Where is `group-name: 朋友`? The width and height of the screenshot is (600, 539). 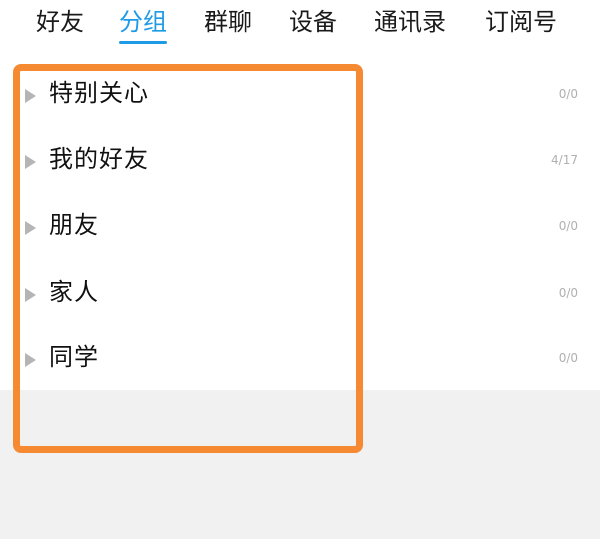 group-name: 朋友 is located at coordinates (74, 225).